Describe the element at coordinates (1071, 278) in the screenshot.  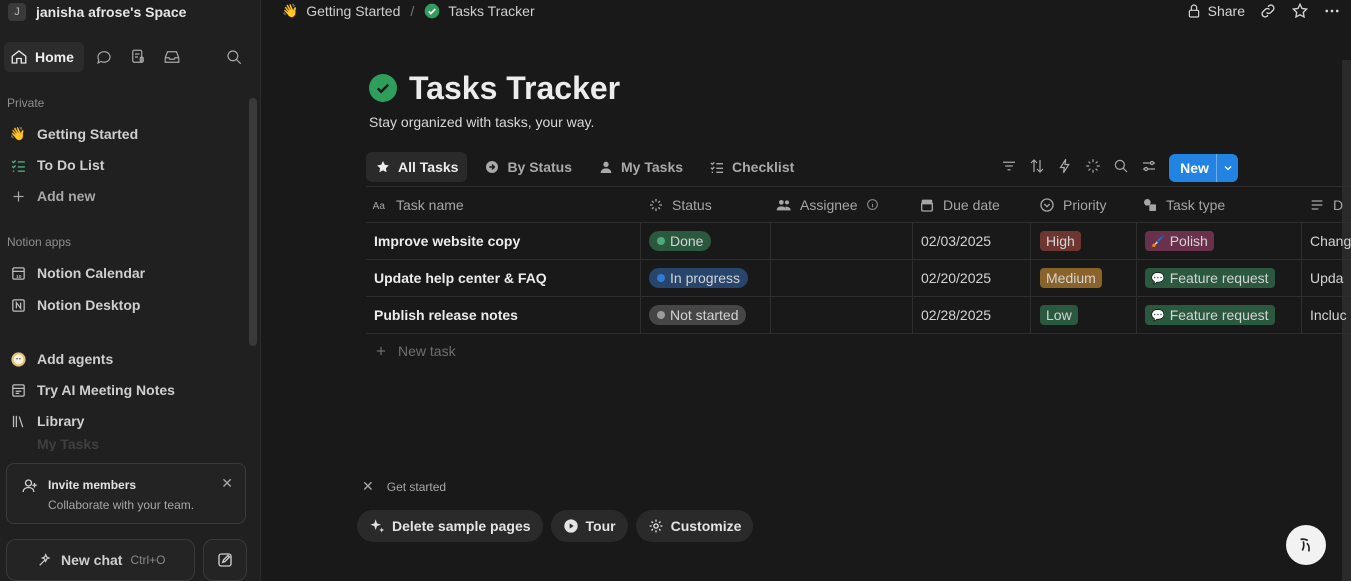
I see `priority-tag: Medium` at that location.